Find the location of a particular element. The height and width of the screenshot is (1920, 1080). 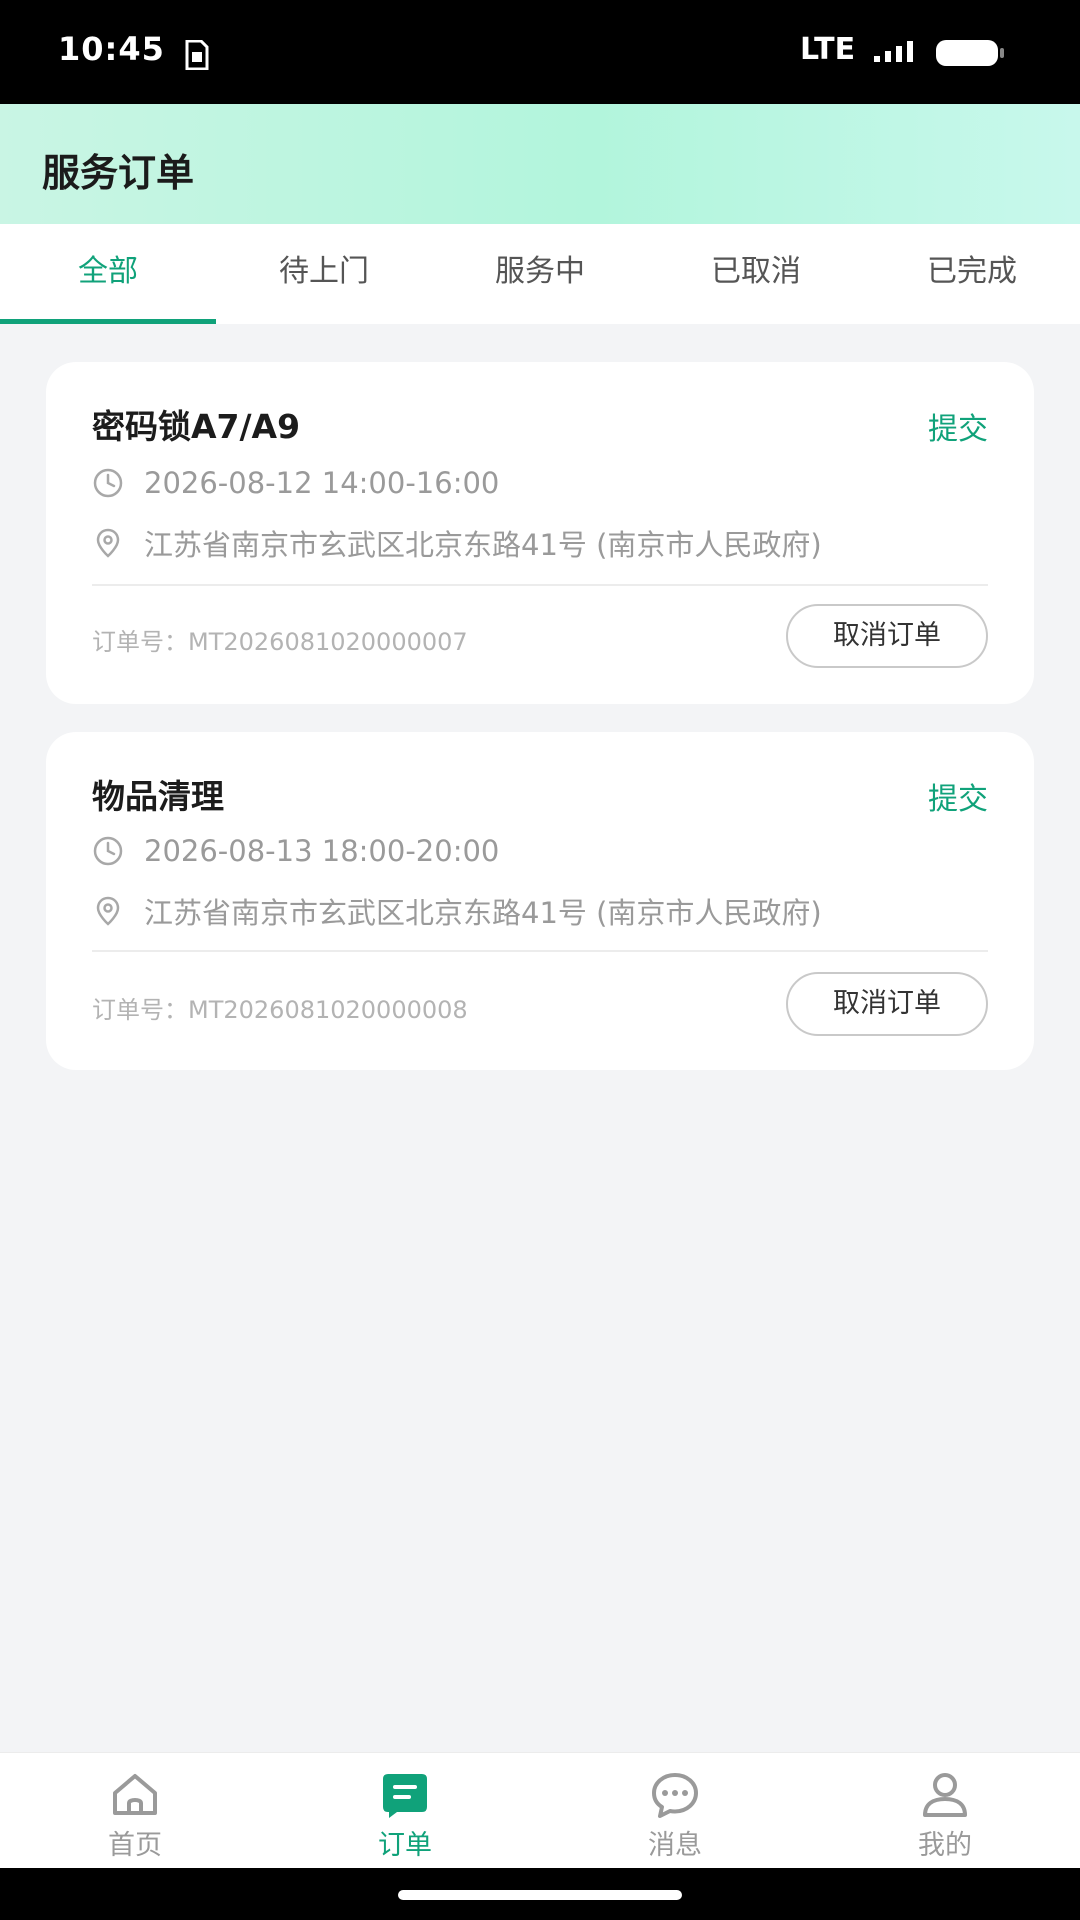

battery-icon is located at coordinates (970, 53).